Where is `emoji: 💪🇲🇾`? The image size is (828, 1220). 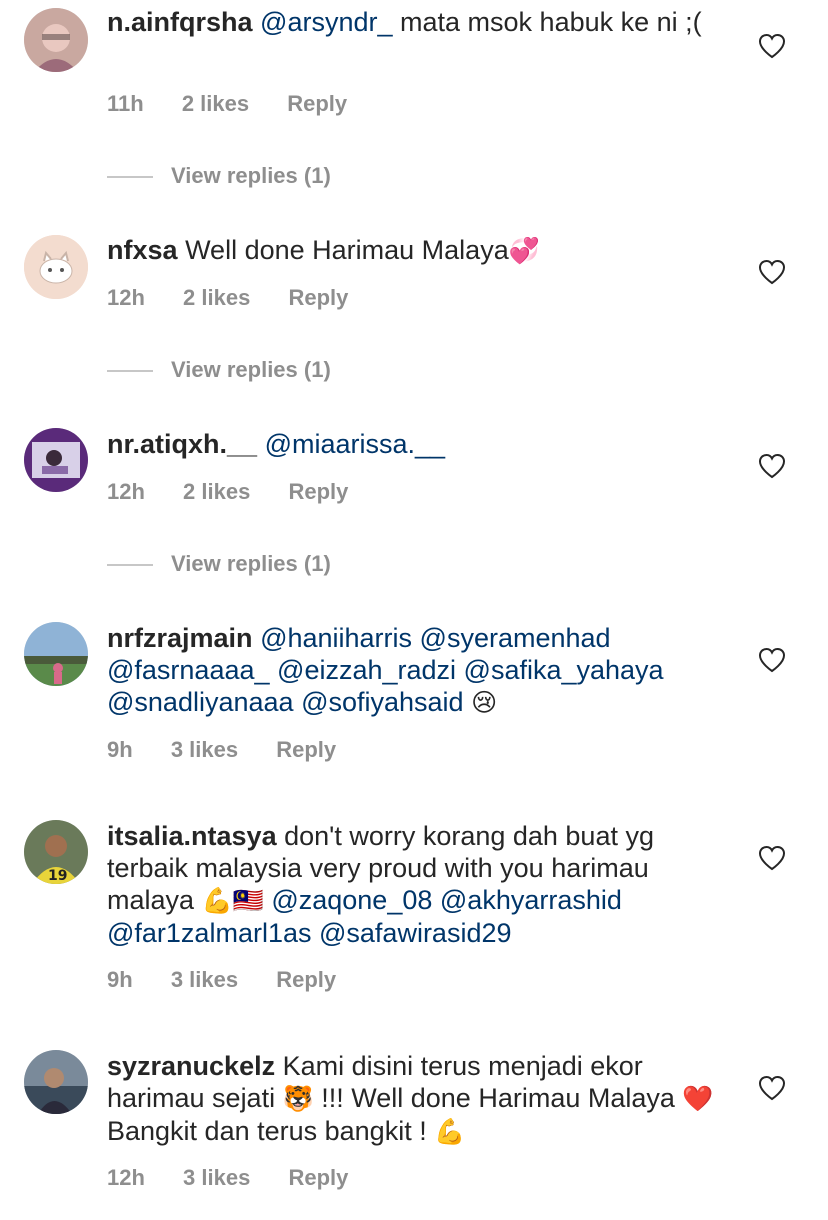 emoji: 💪🇲🇾 is located at coordinates (232, 900).